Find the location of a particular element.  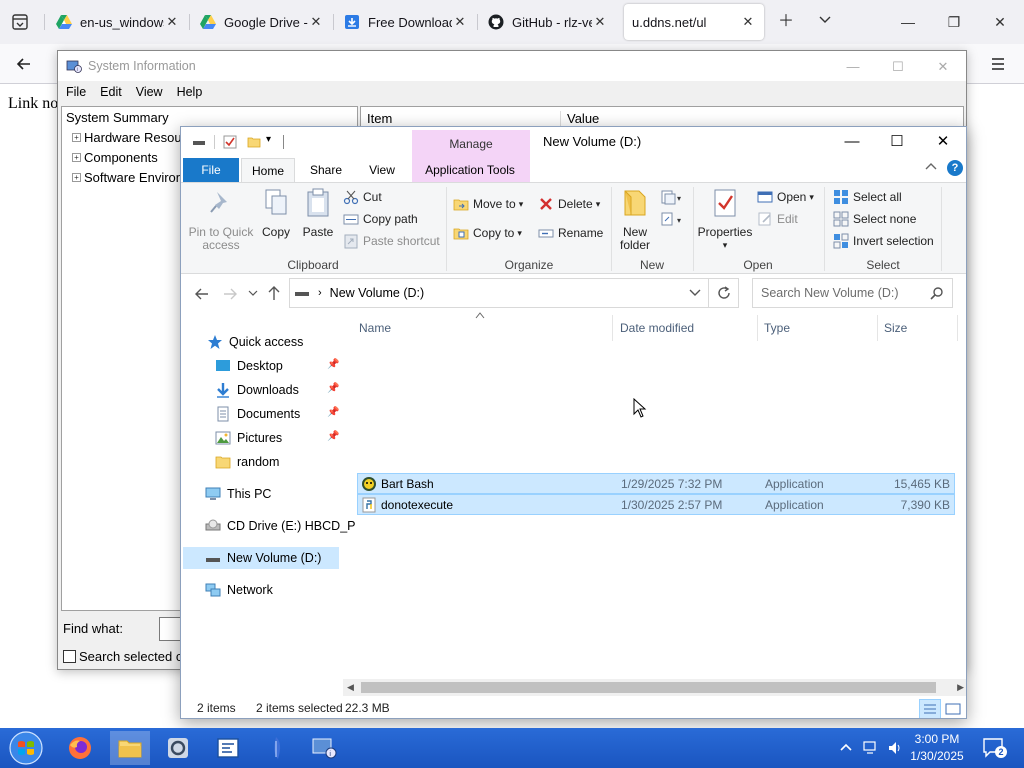

column-value: Value is located at coordinates (580, 118).